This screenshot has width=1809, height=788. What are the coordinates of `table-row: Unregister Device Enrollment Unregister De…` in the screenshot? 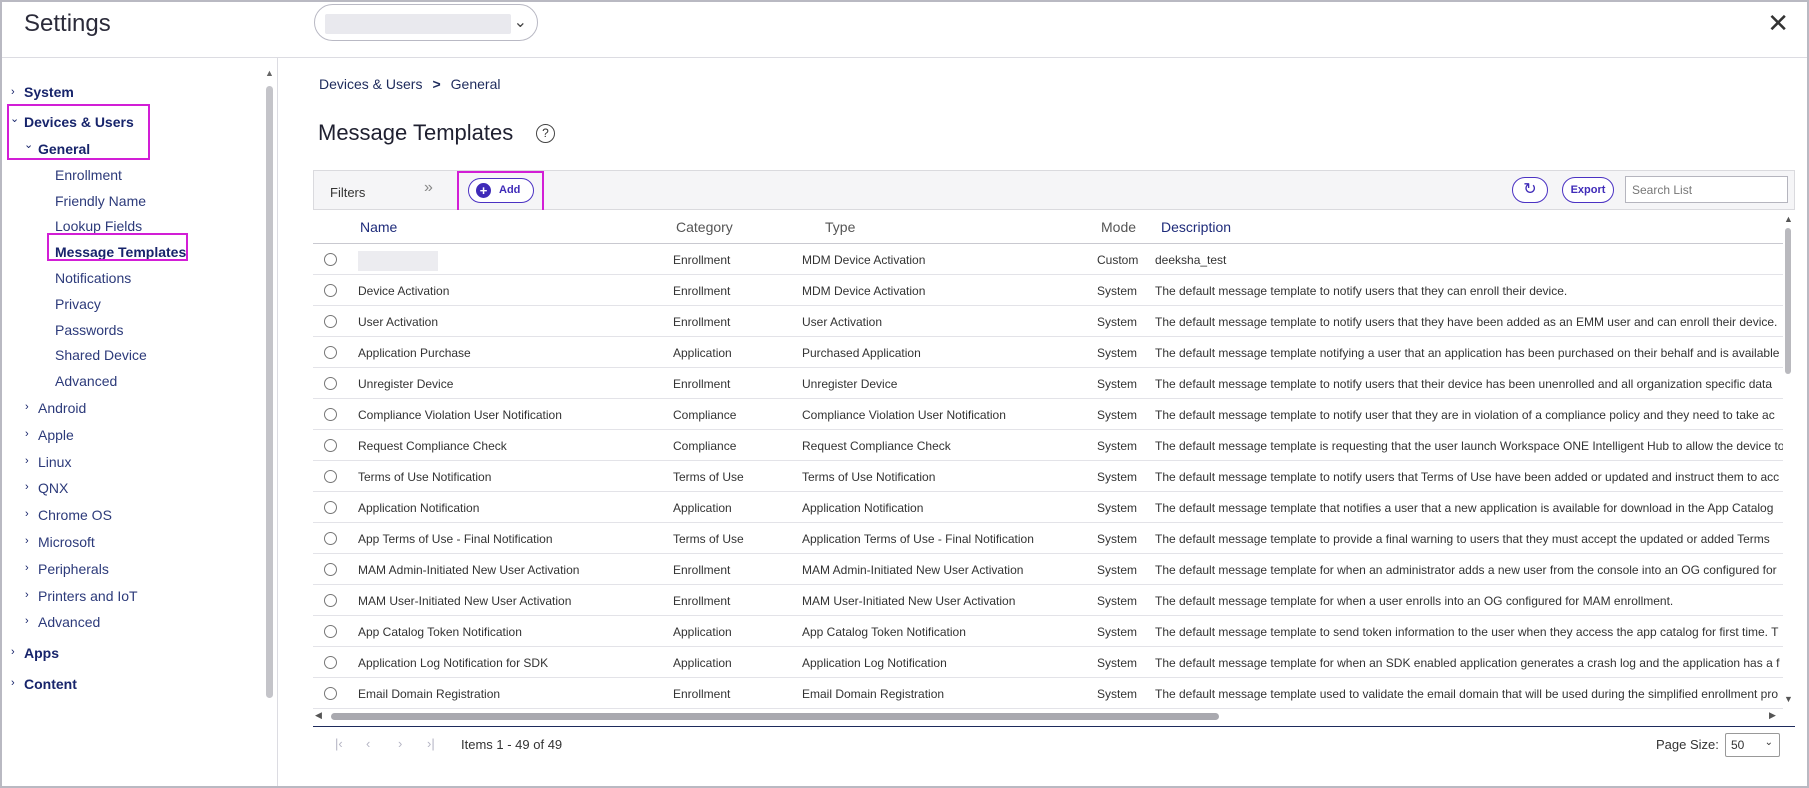 It's located at (1048, 383).